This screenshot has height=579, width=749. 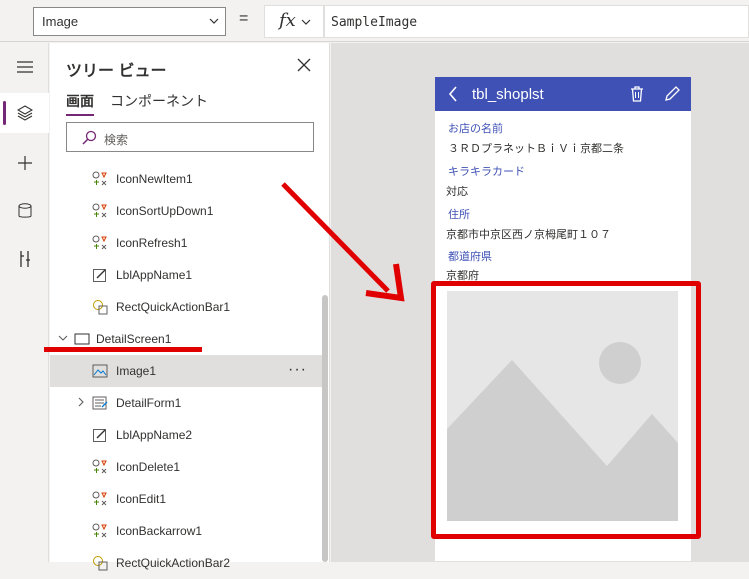 What do you see at coordinates (149, 403) in the screenshot?
I see `tree-row-label: DetailForm1` at bounding box center [149, 403].